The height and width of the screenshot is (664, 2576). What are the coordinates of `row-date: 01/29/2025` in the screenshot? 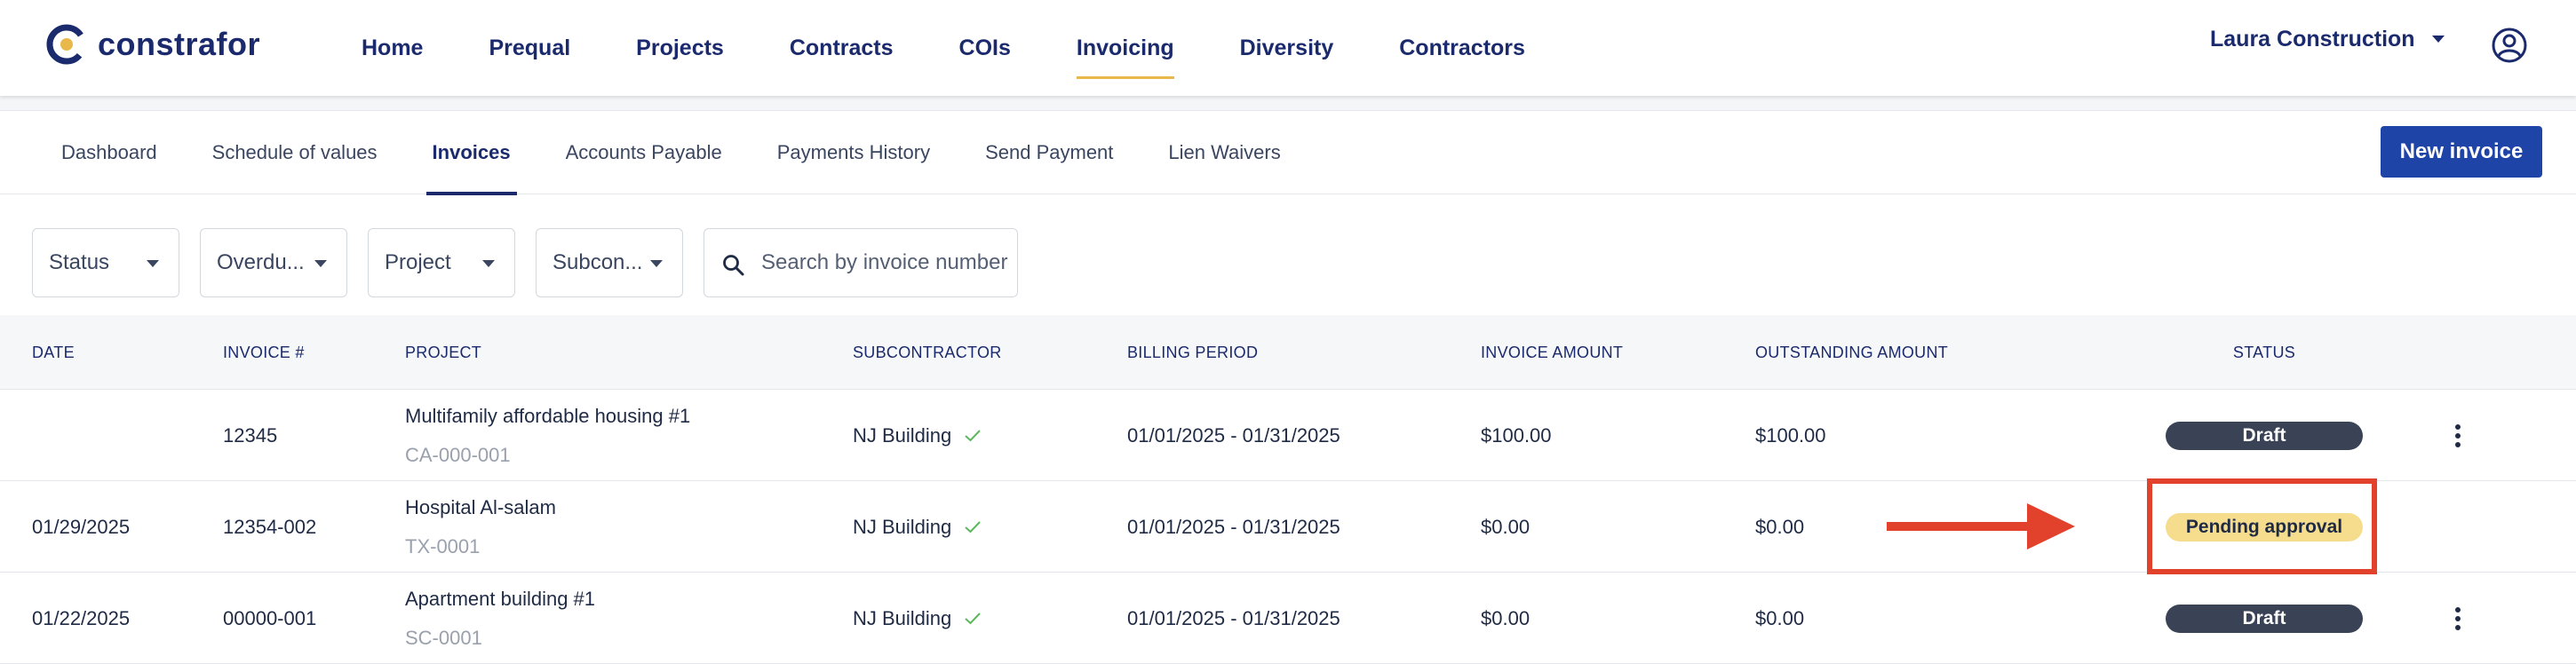 It's located at (81, 526).